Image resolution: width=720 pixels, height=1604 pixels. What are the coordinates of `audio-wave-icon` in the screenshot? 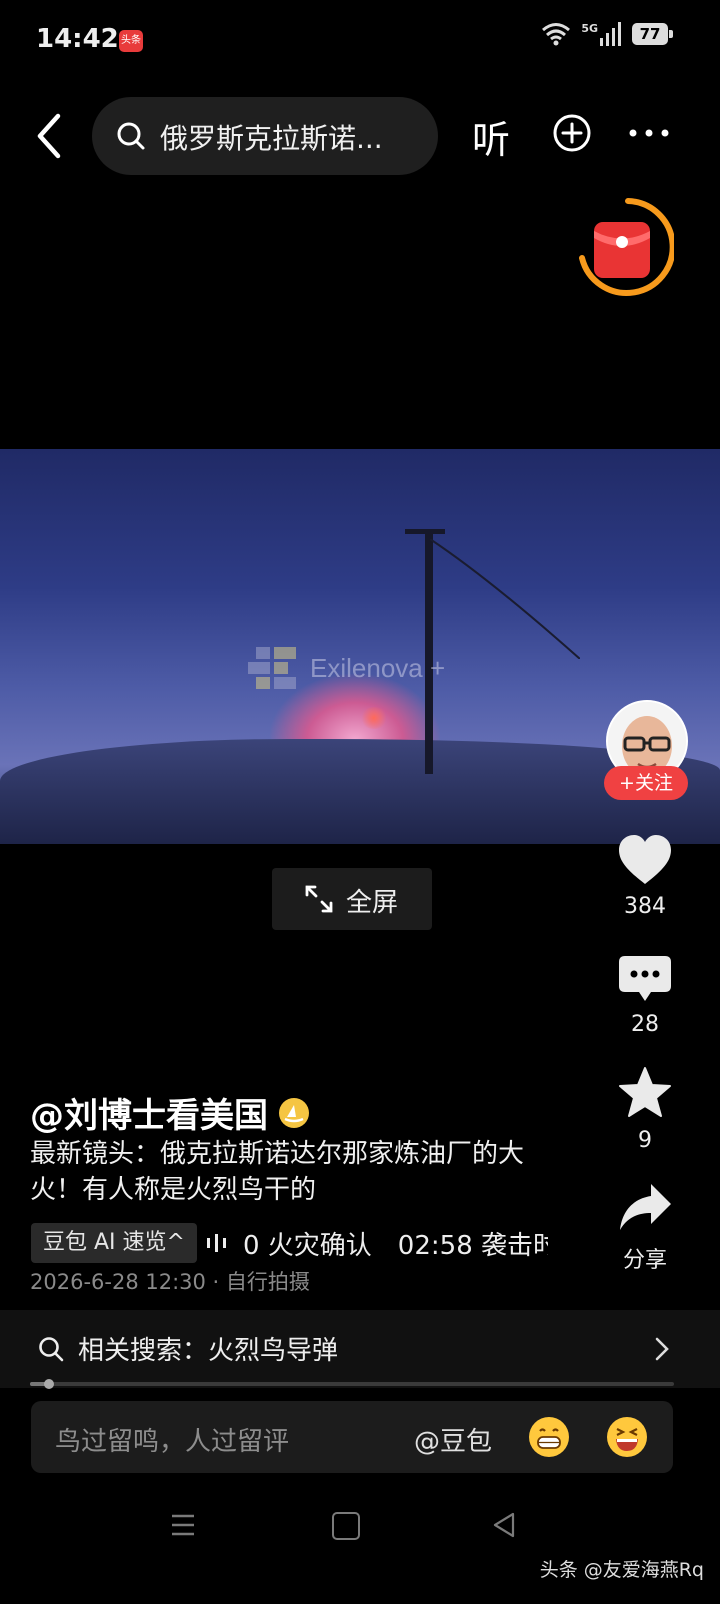 It's located at (216, 1243).